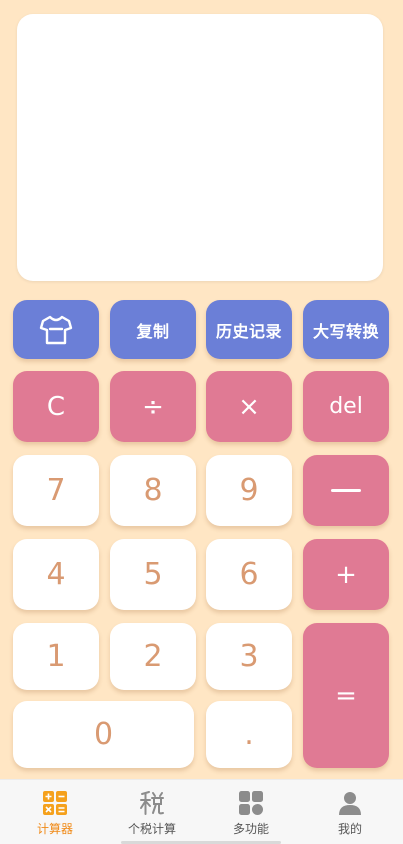 The width and height of the screenshot is (403, 844). I want to click on digit-6-label: 6, so click(249, 574).